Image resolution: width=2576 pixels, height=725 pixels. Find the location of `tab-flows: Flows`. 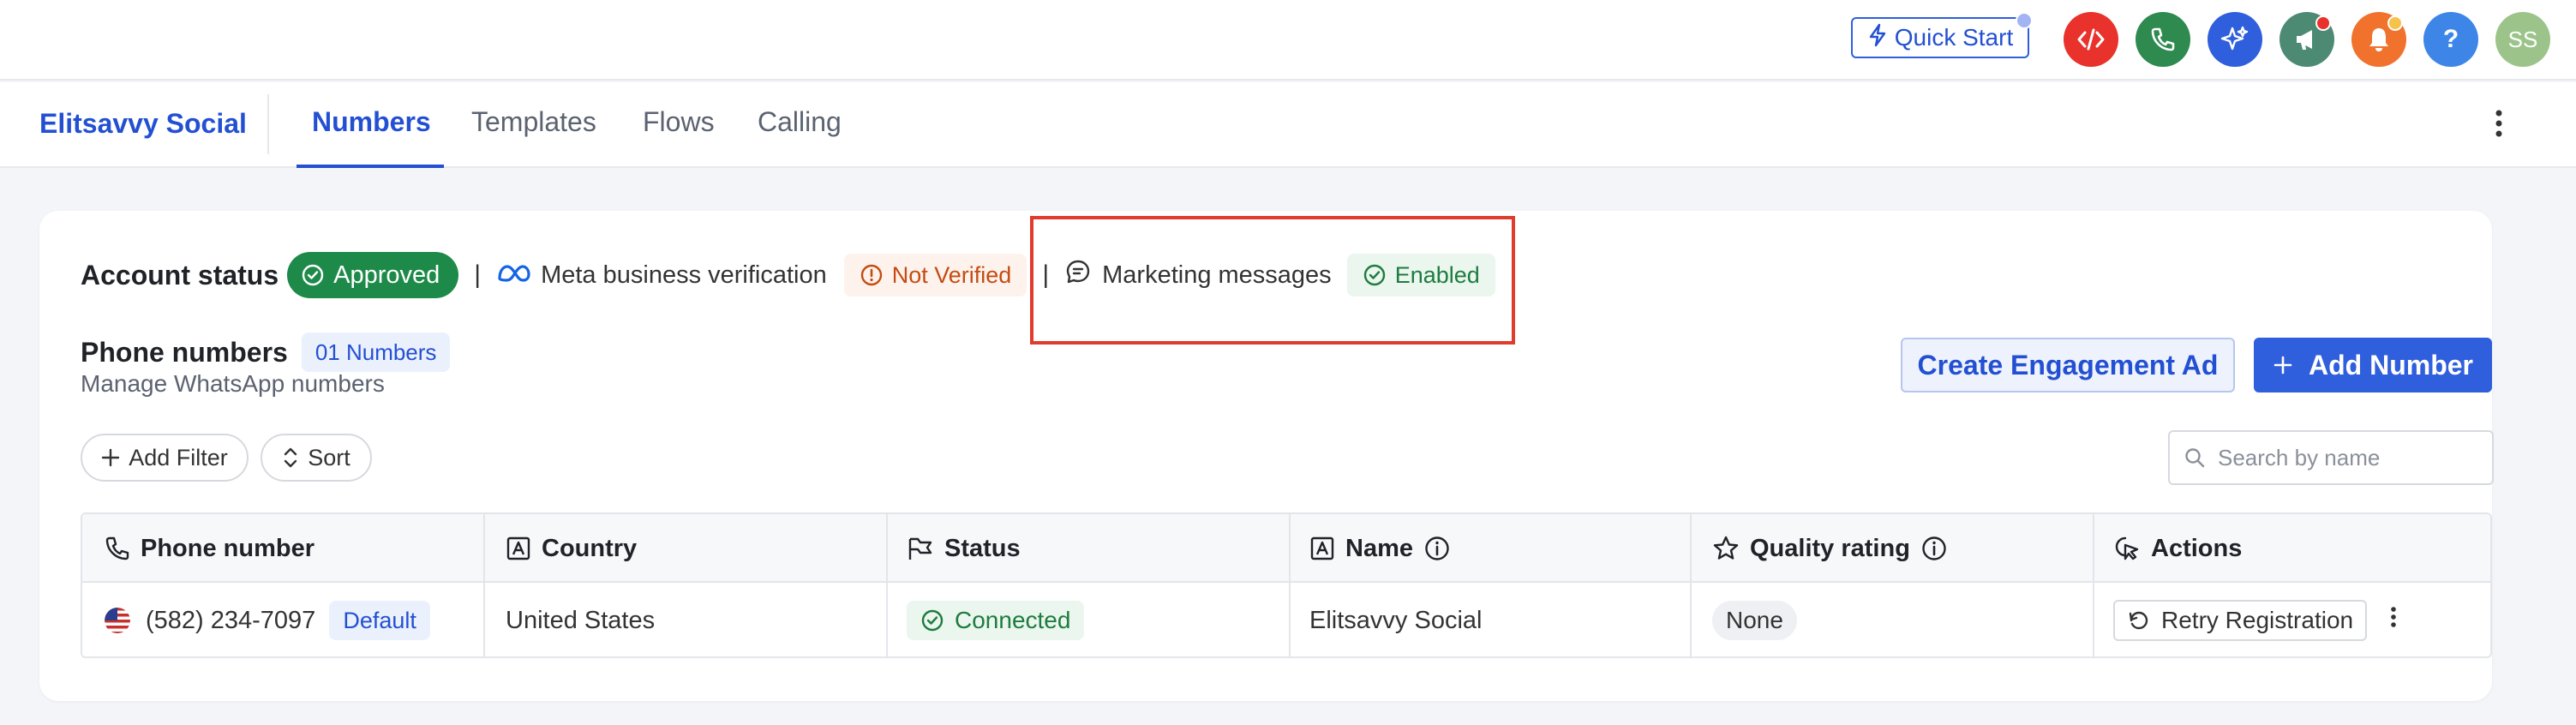

tab-flows: Flows is located at coordinates (679, 122).